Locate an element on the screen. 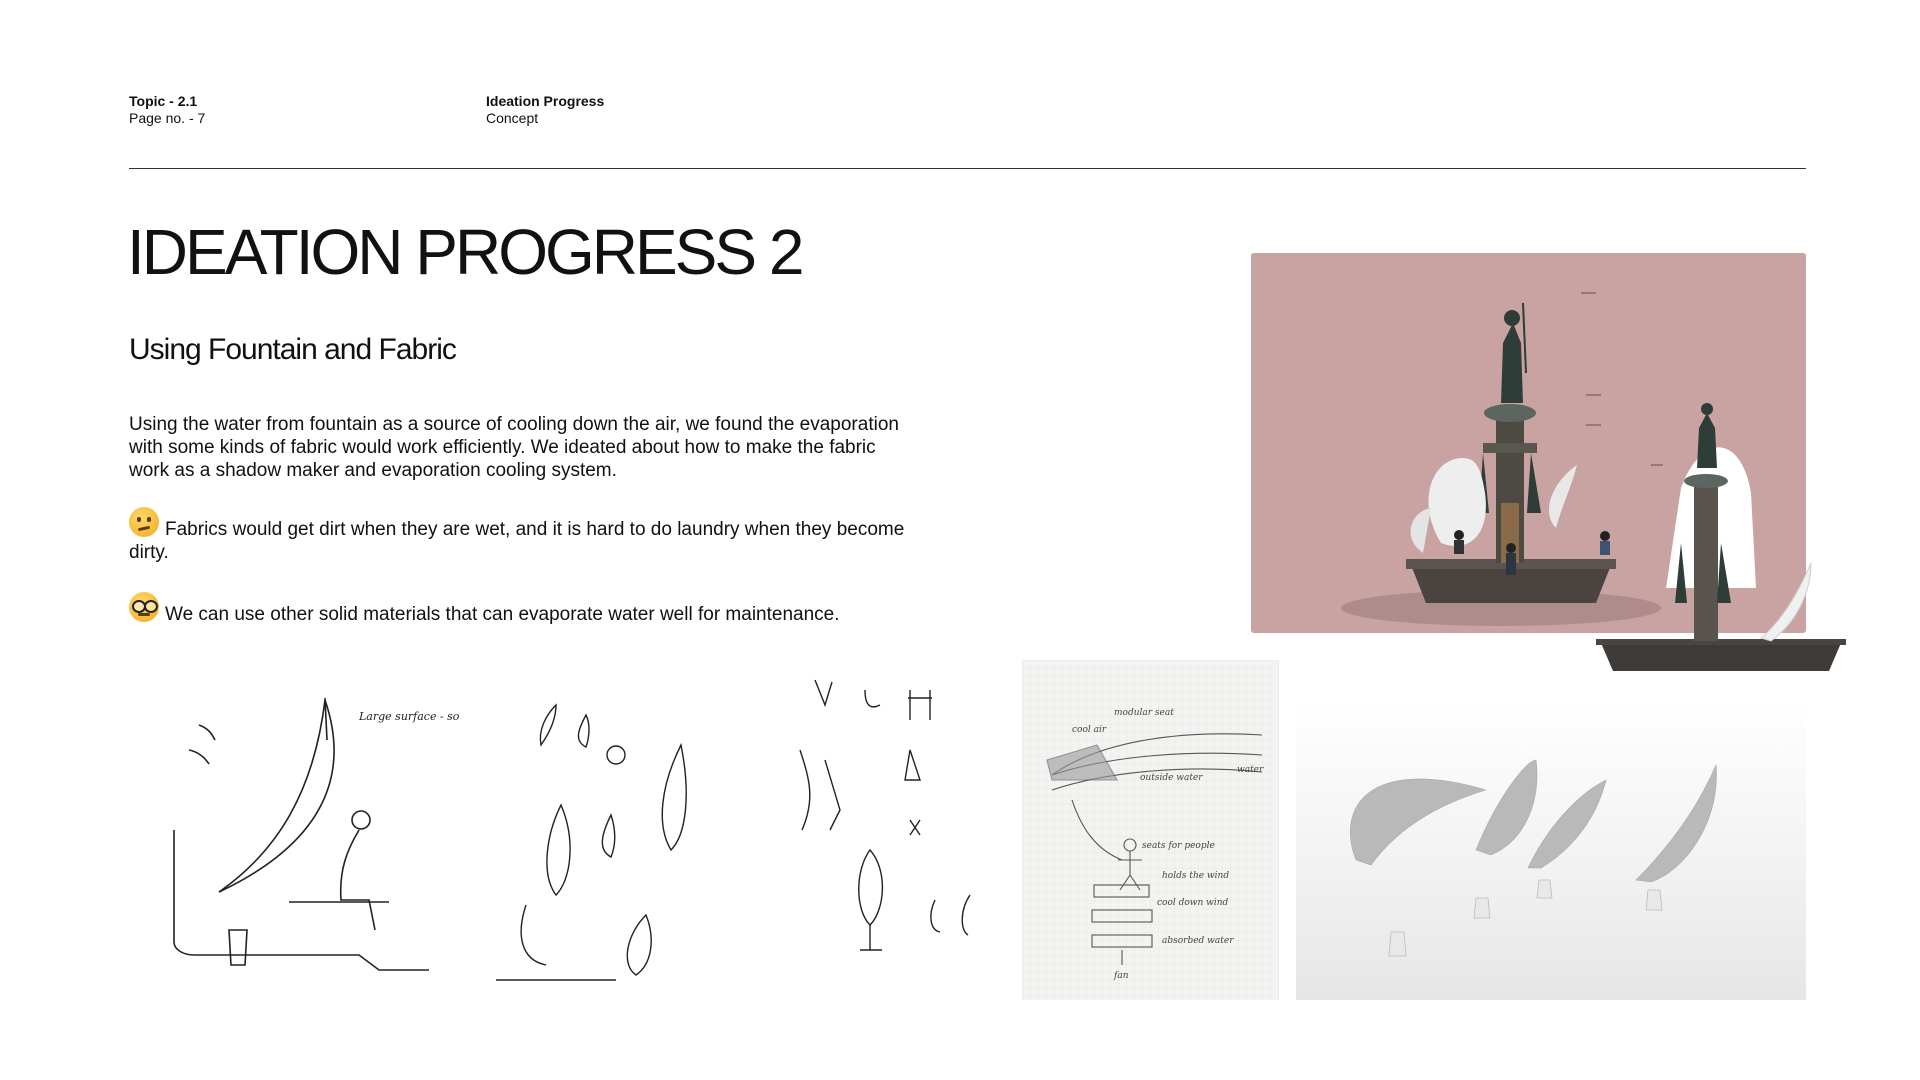 The height and width of the screenshot is (1080, 1920). fountain-illustration is located at coordinates (1593, 481).